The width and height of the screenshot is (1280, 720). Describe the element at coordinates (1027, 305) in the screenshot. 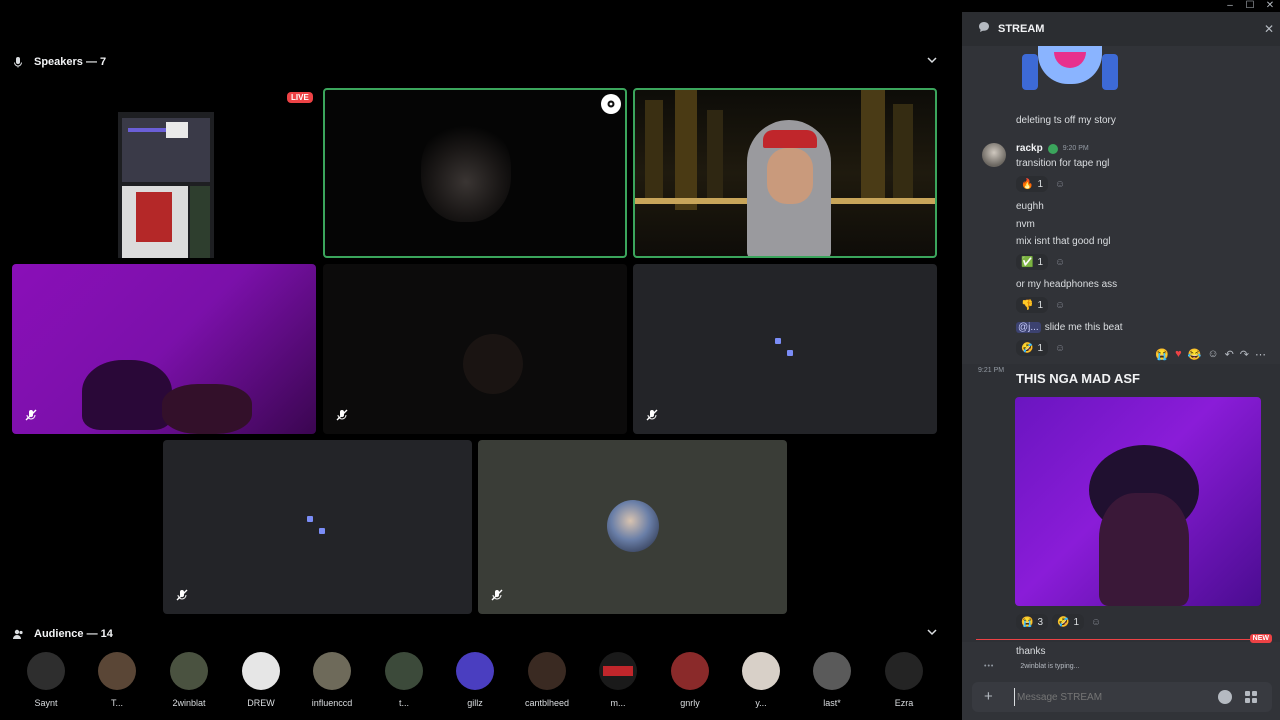

I see `thumbs-down-icon: 👎` at that location.